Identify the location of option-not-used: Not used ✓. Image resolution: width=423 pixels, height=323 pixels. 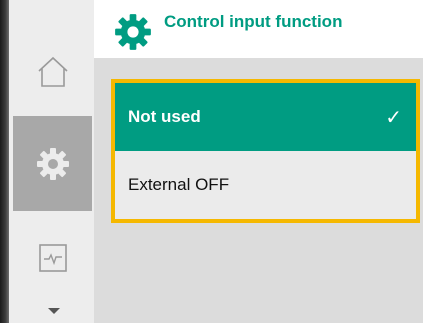
(265, 117).